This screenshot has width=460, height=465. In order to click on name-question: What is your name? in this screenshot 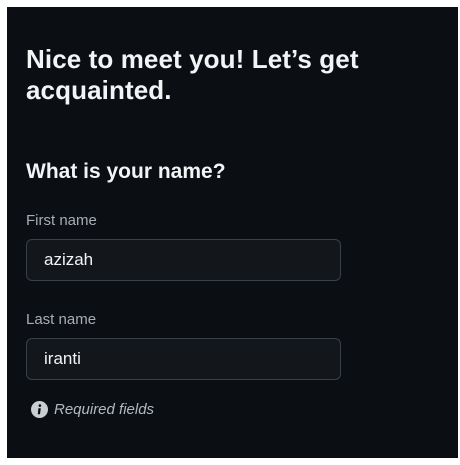, I will do `click(126, 171)`.